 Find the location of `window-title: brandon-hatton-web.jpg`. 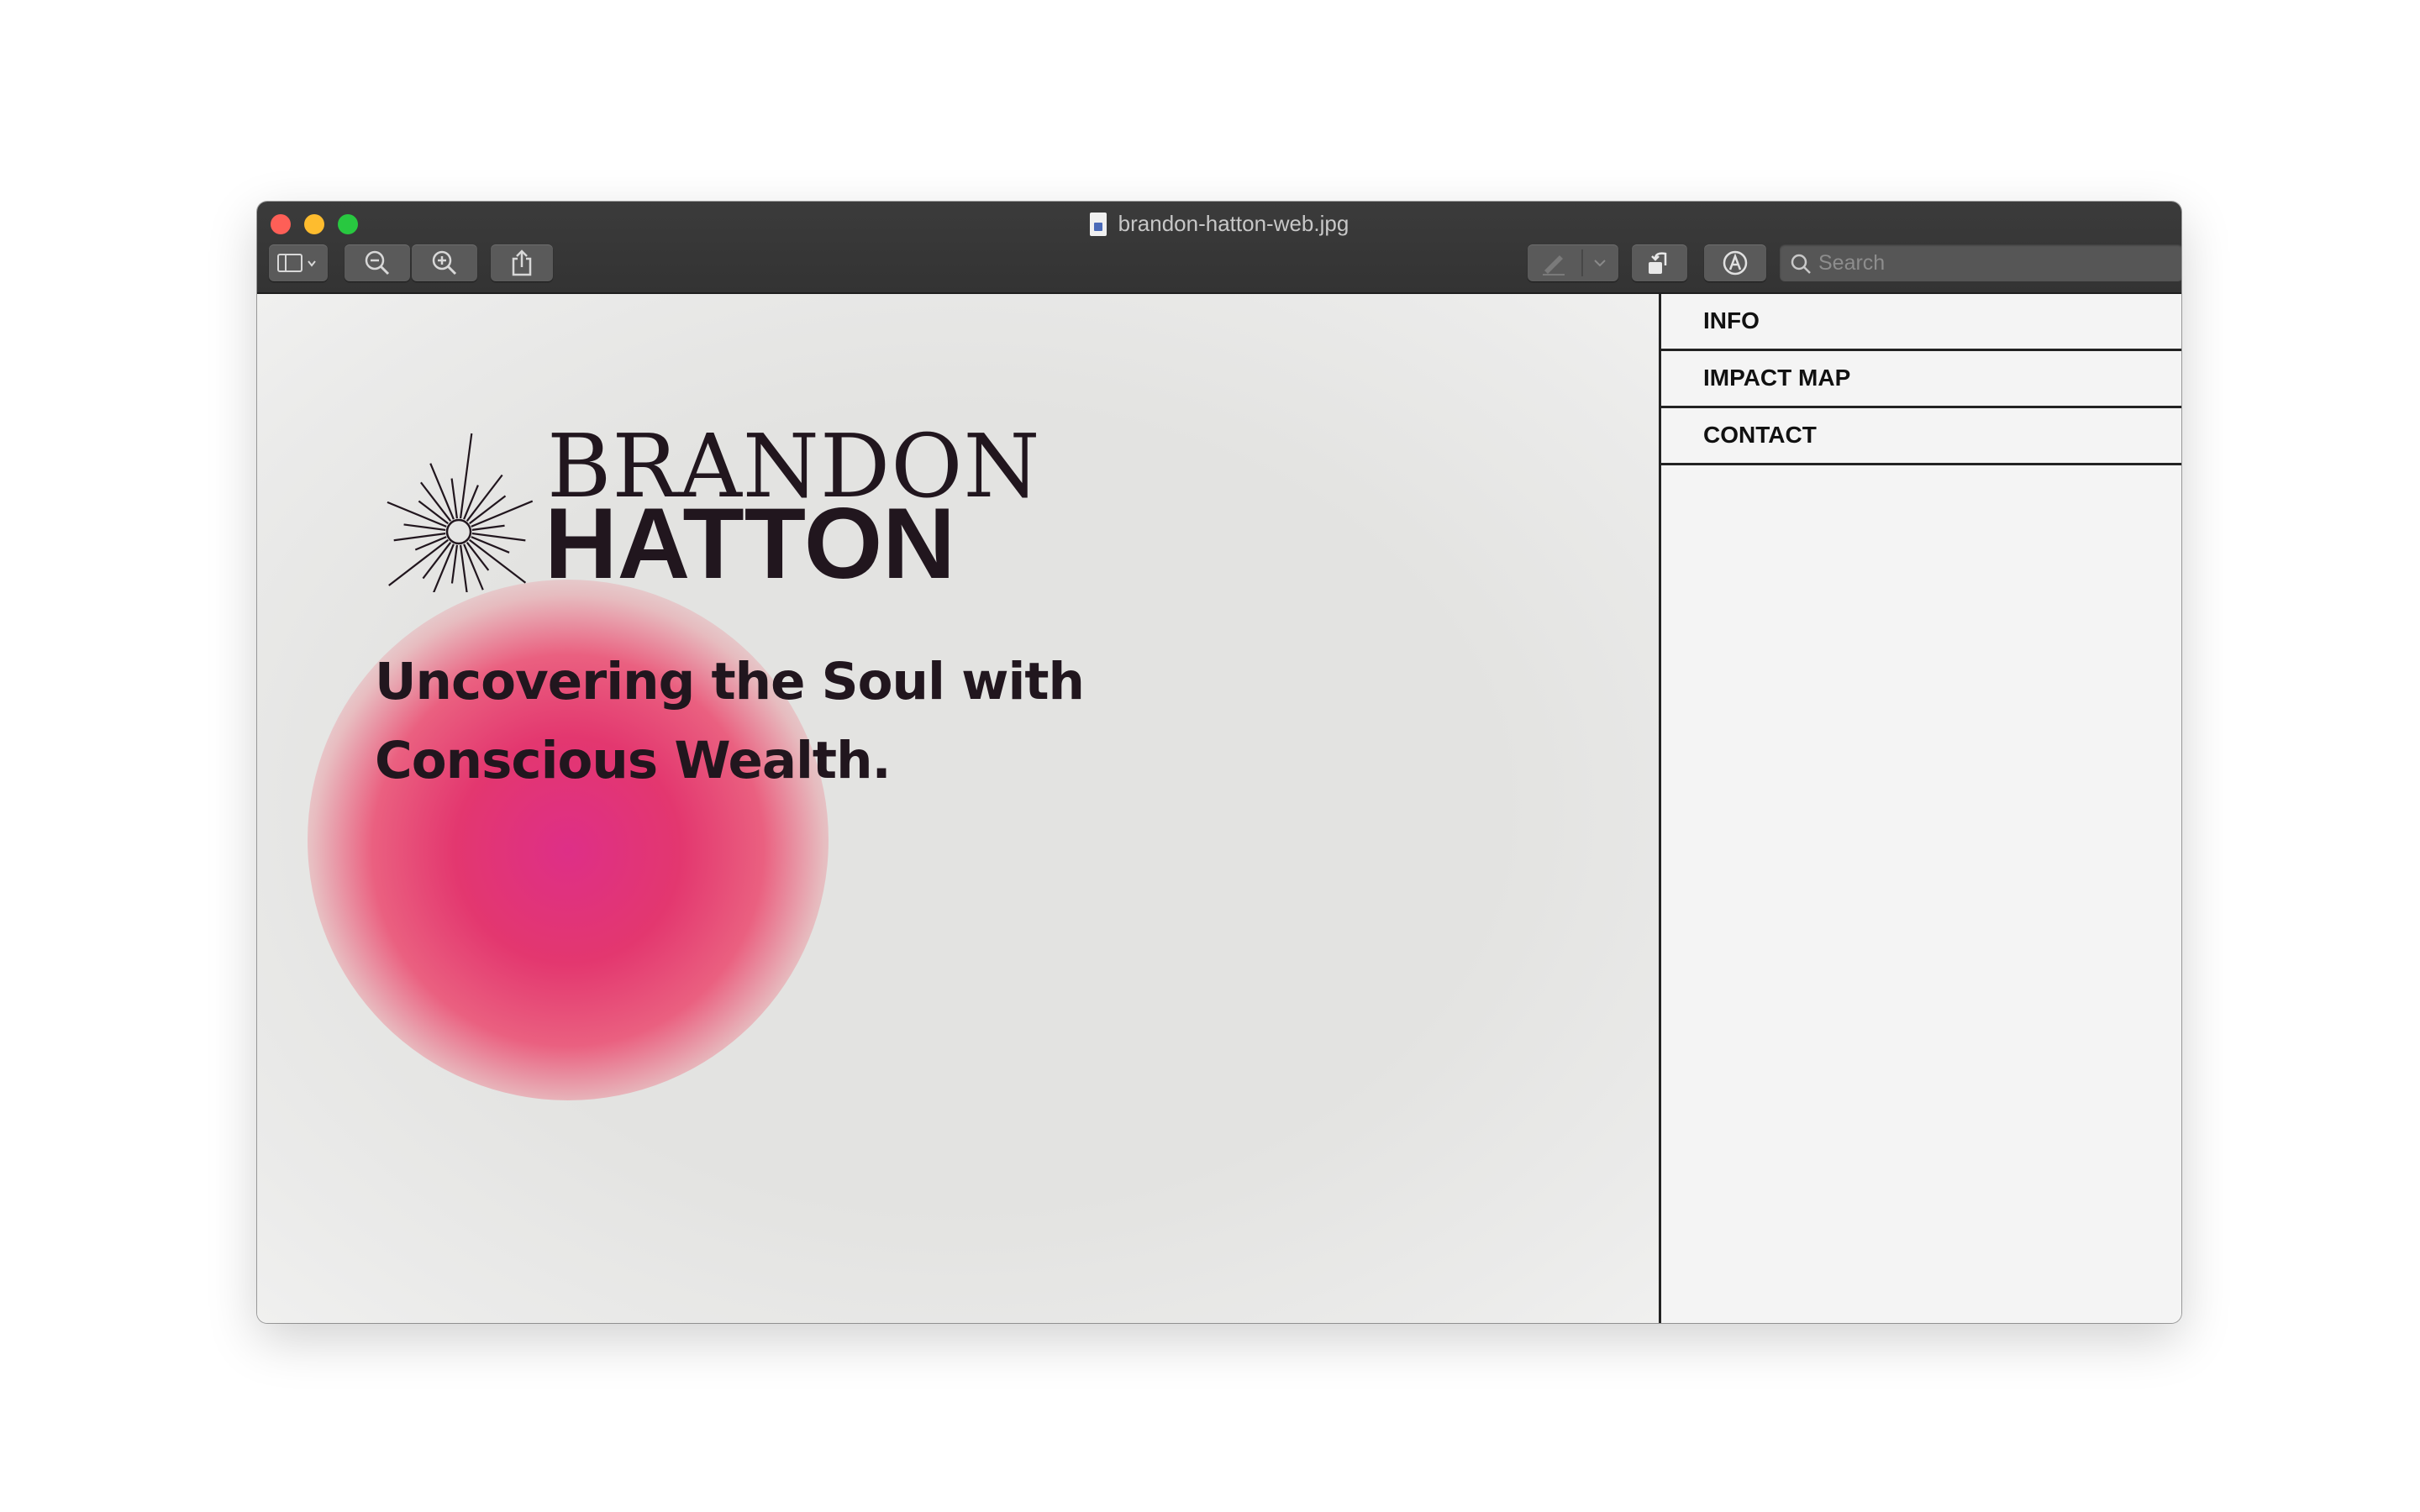

window-title: brandon-hatton-web.jpg is located at coordinates (1219, 223).